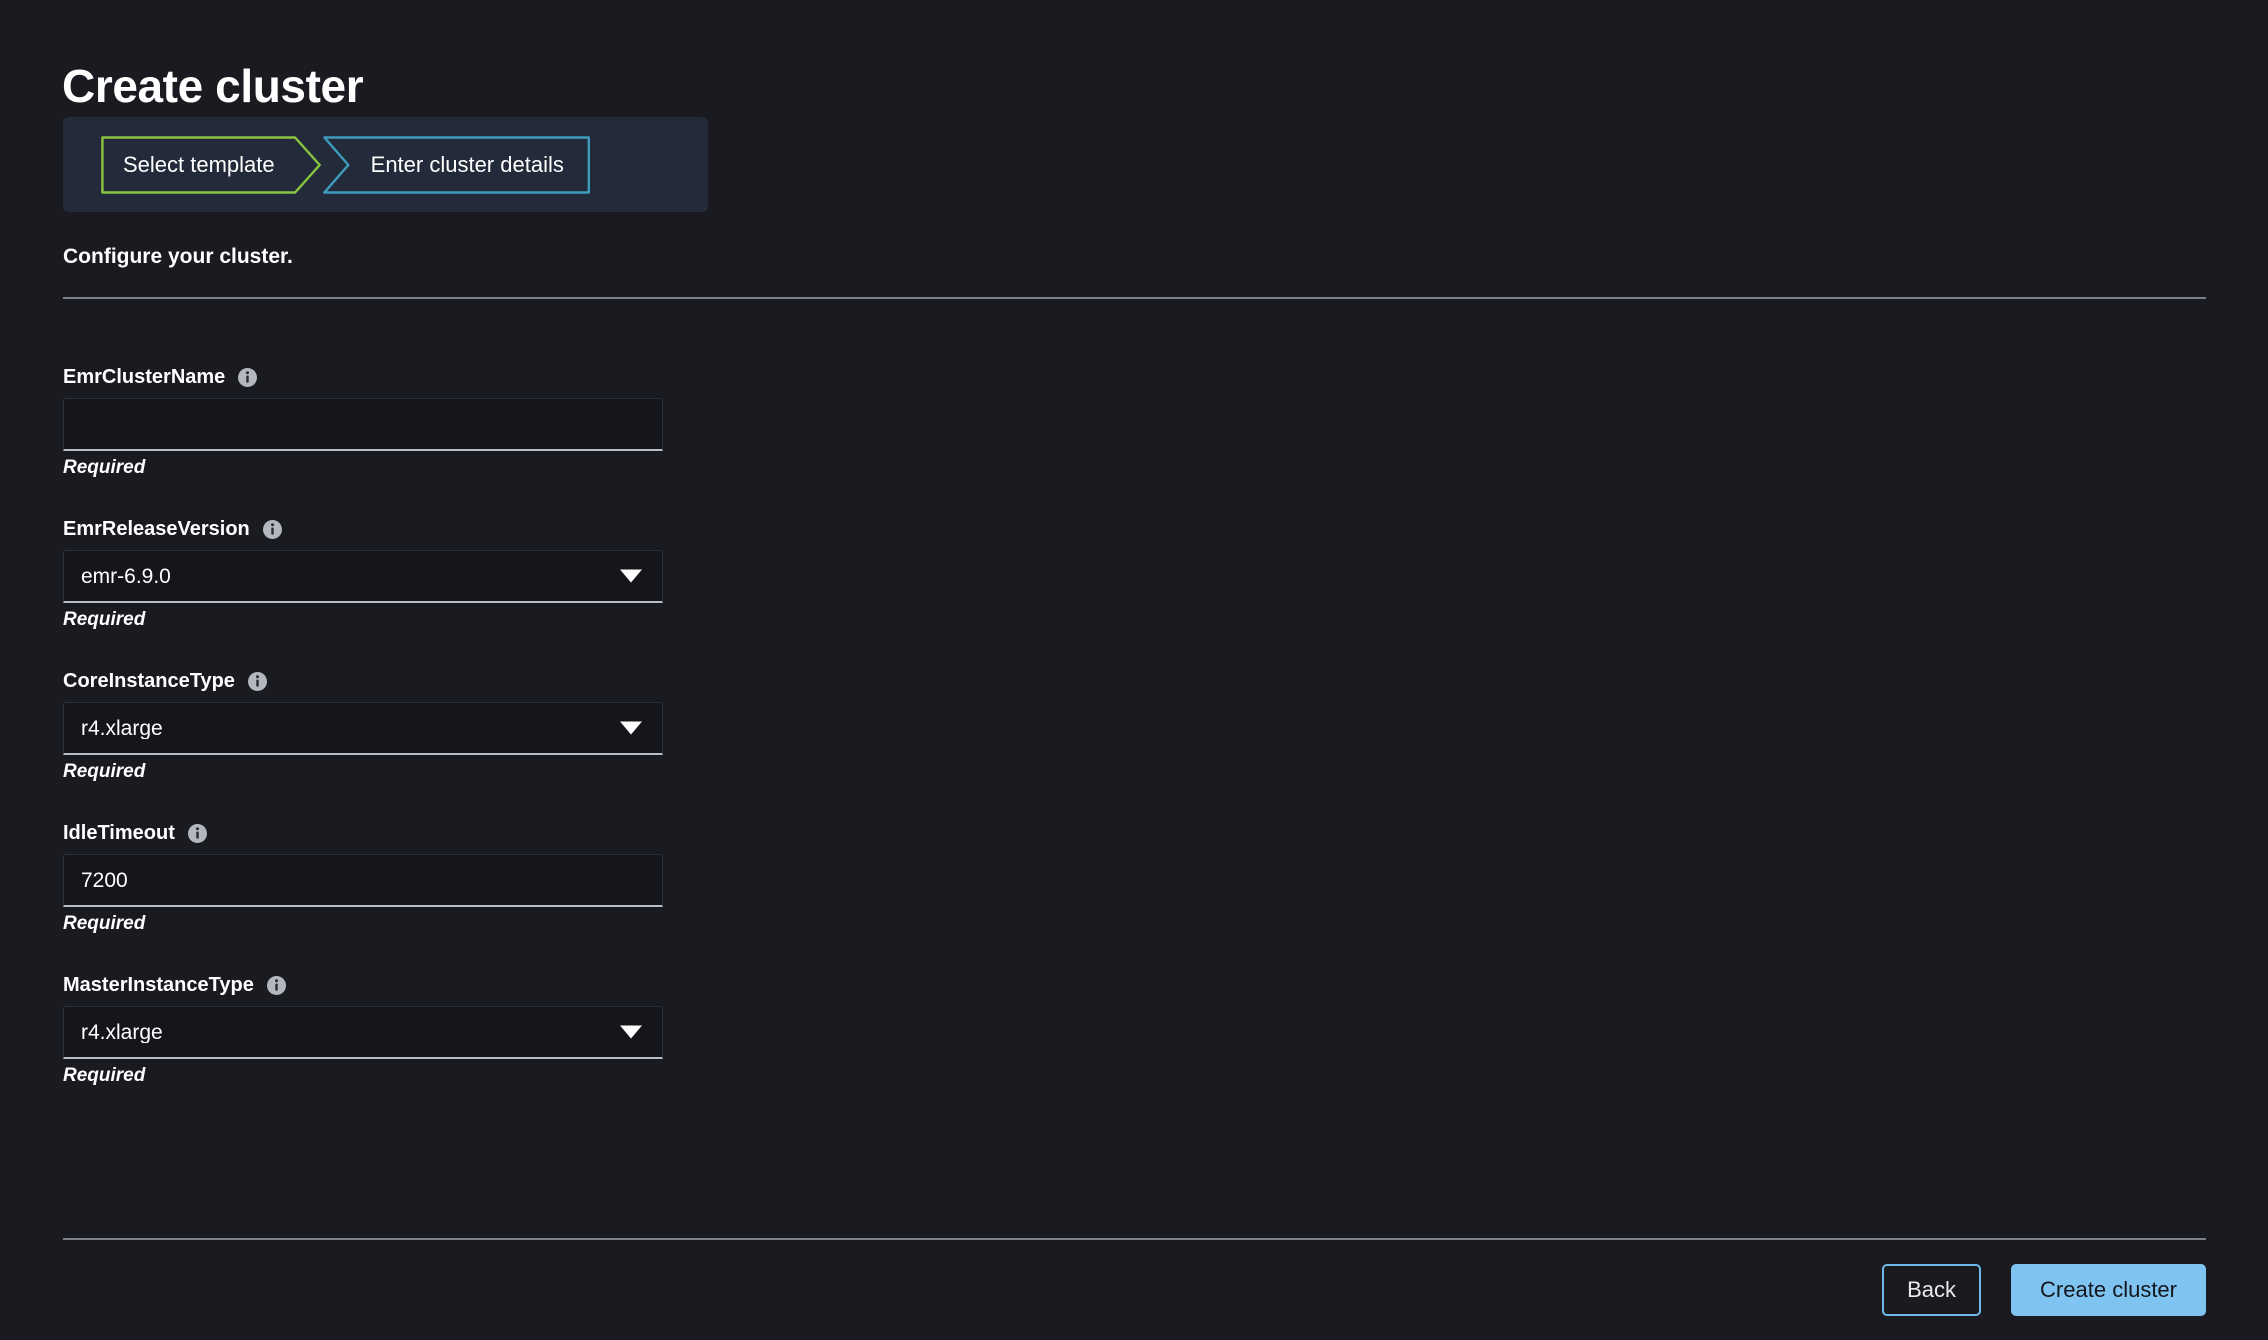 Image resolution: width=2268 pixels, height=1340 pixels. Describe the element at coordinates (363, 880) in the screenshot. I see `idletimeout-input: 7200` at that location.